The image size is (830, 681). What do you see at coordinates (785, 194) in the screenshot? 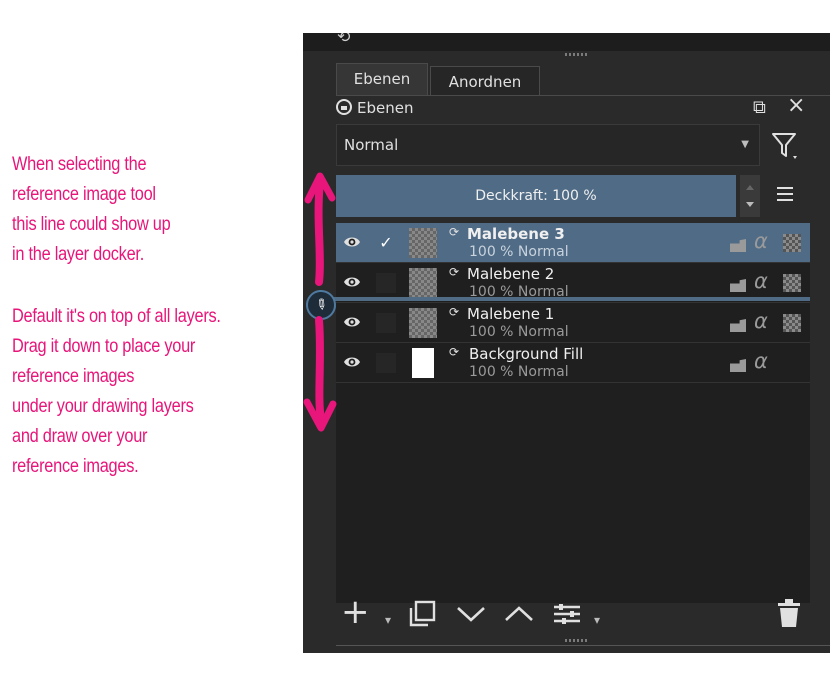
I see `layer-options-menu-icon` at bounding box center [785, 194].